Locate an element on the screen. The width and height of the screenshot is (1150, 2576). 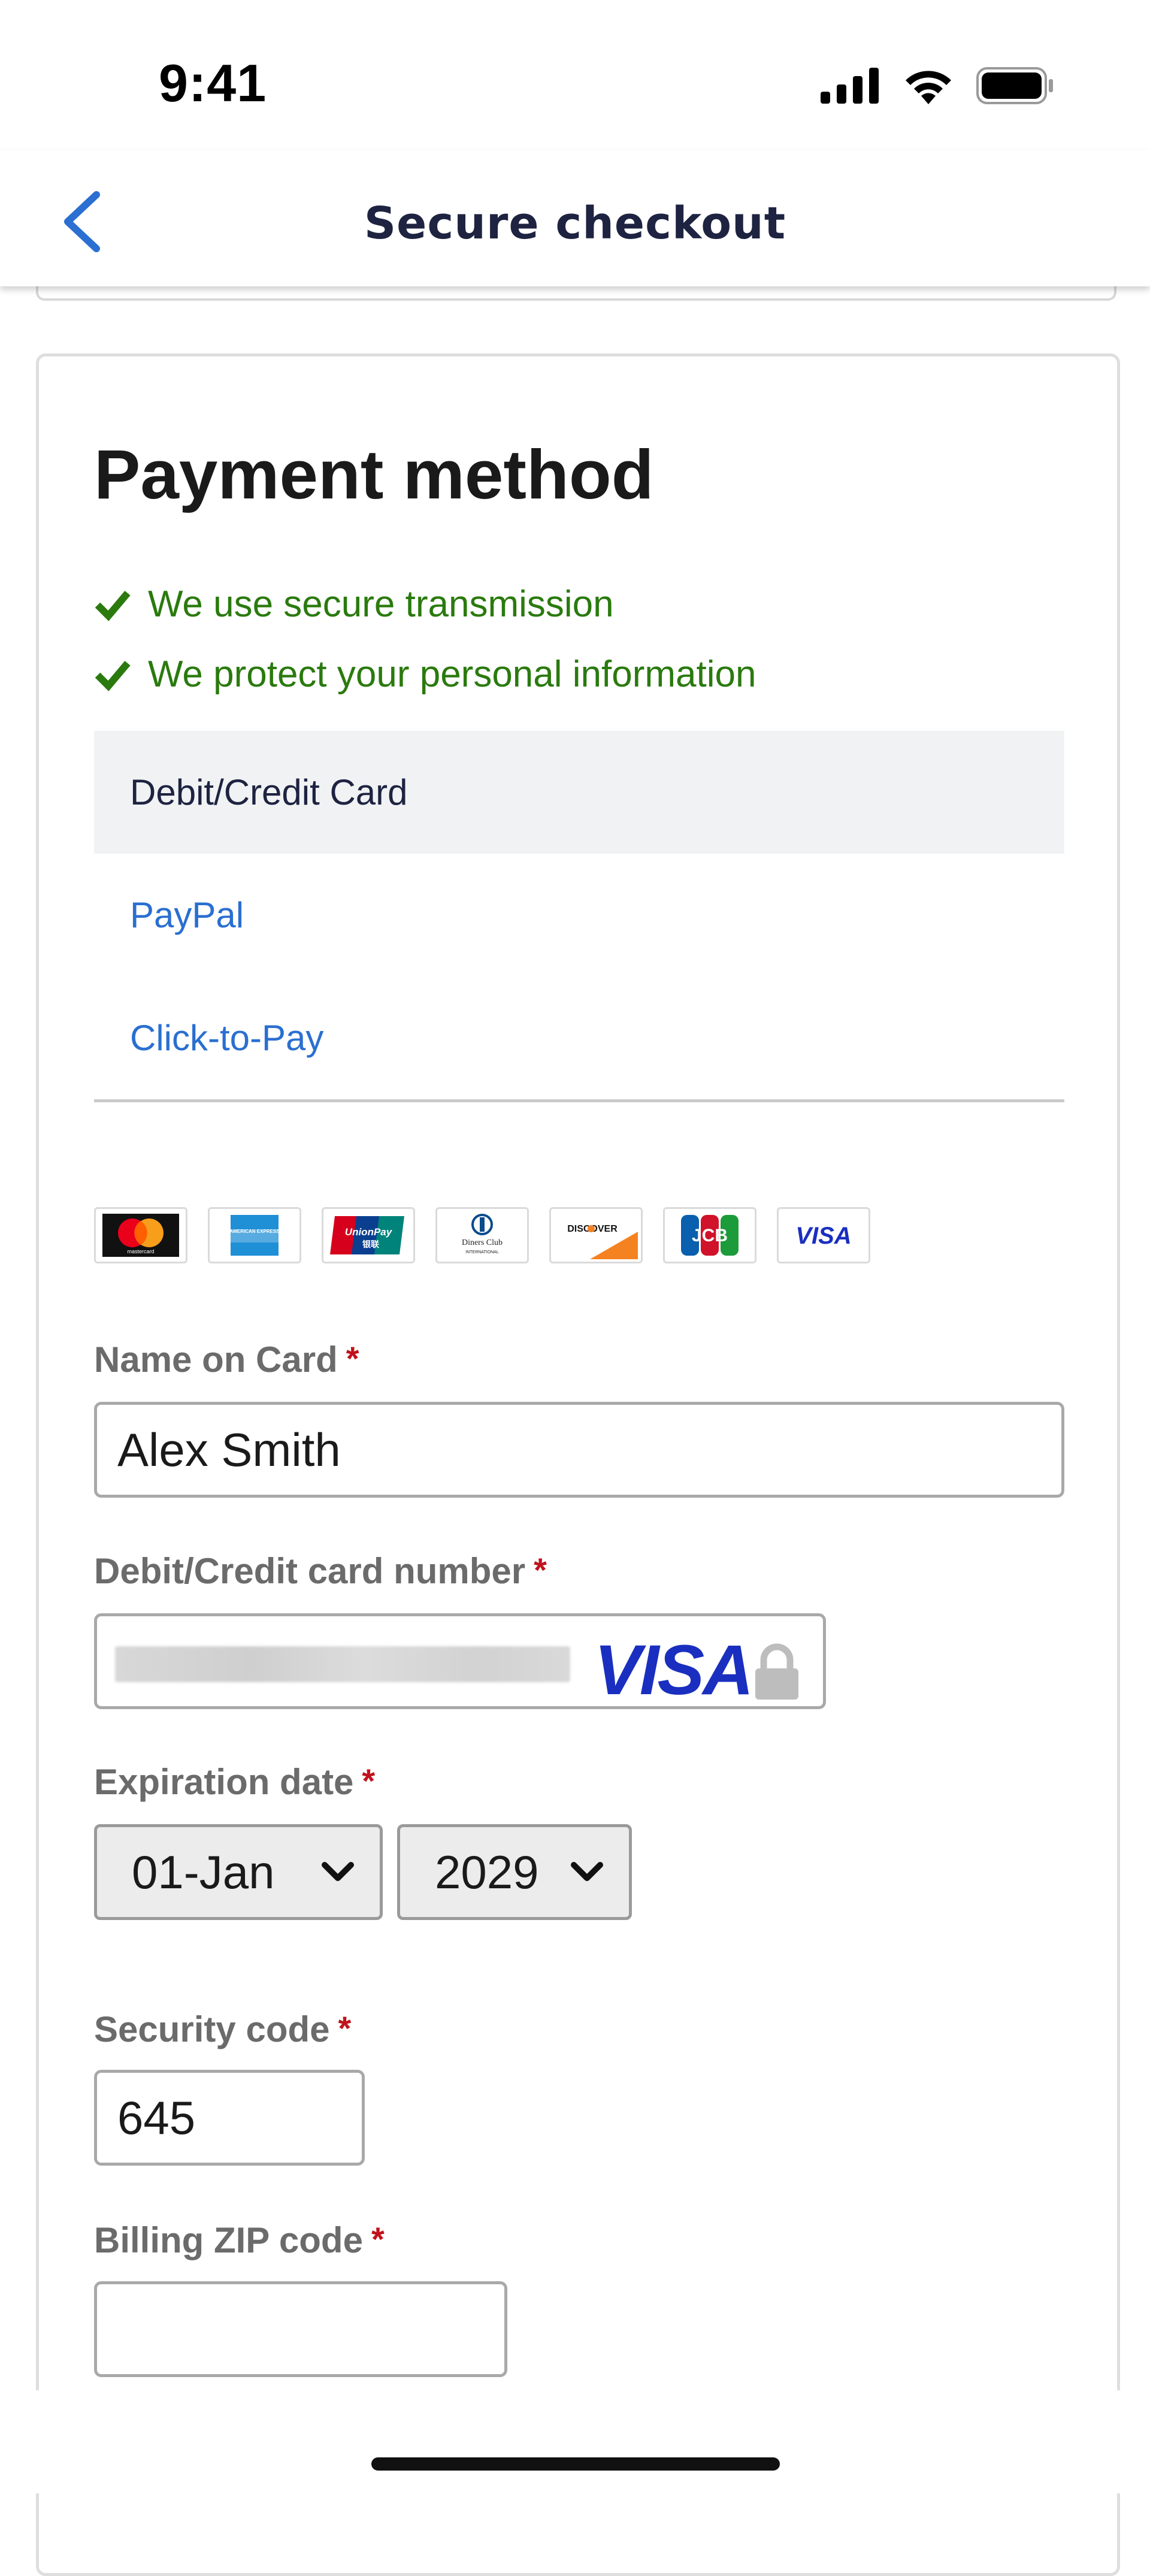
privacy-note: We protect your personal information is located at coordinates (425, 674).